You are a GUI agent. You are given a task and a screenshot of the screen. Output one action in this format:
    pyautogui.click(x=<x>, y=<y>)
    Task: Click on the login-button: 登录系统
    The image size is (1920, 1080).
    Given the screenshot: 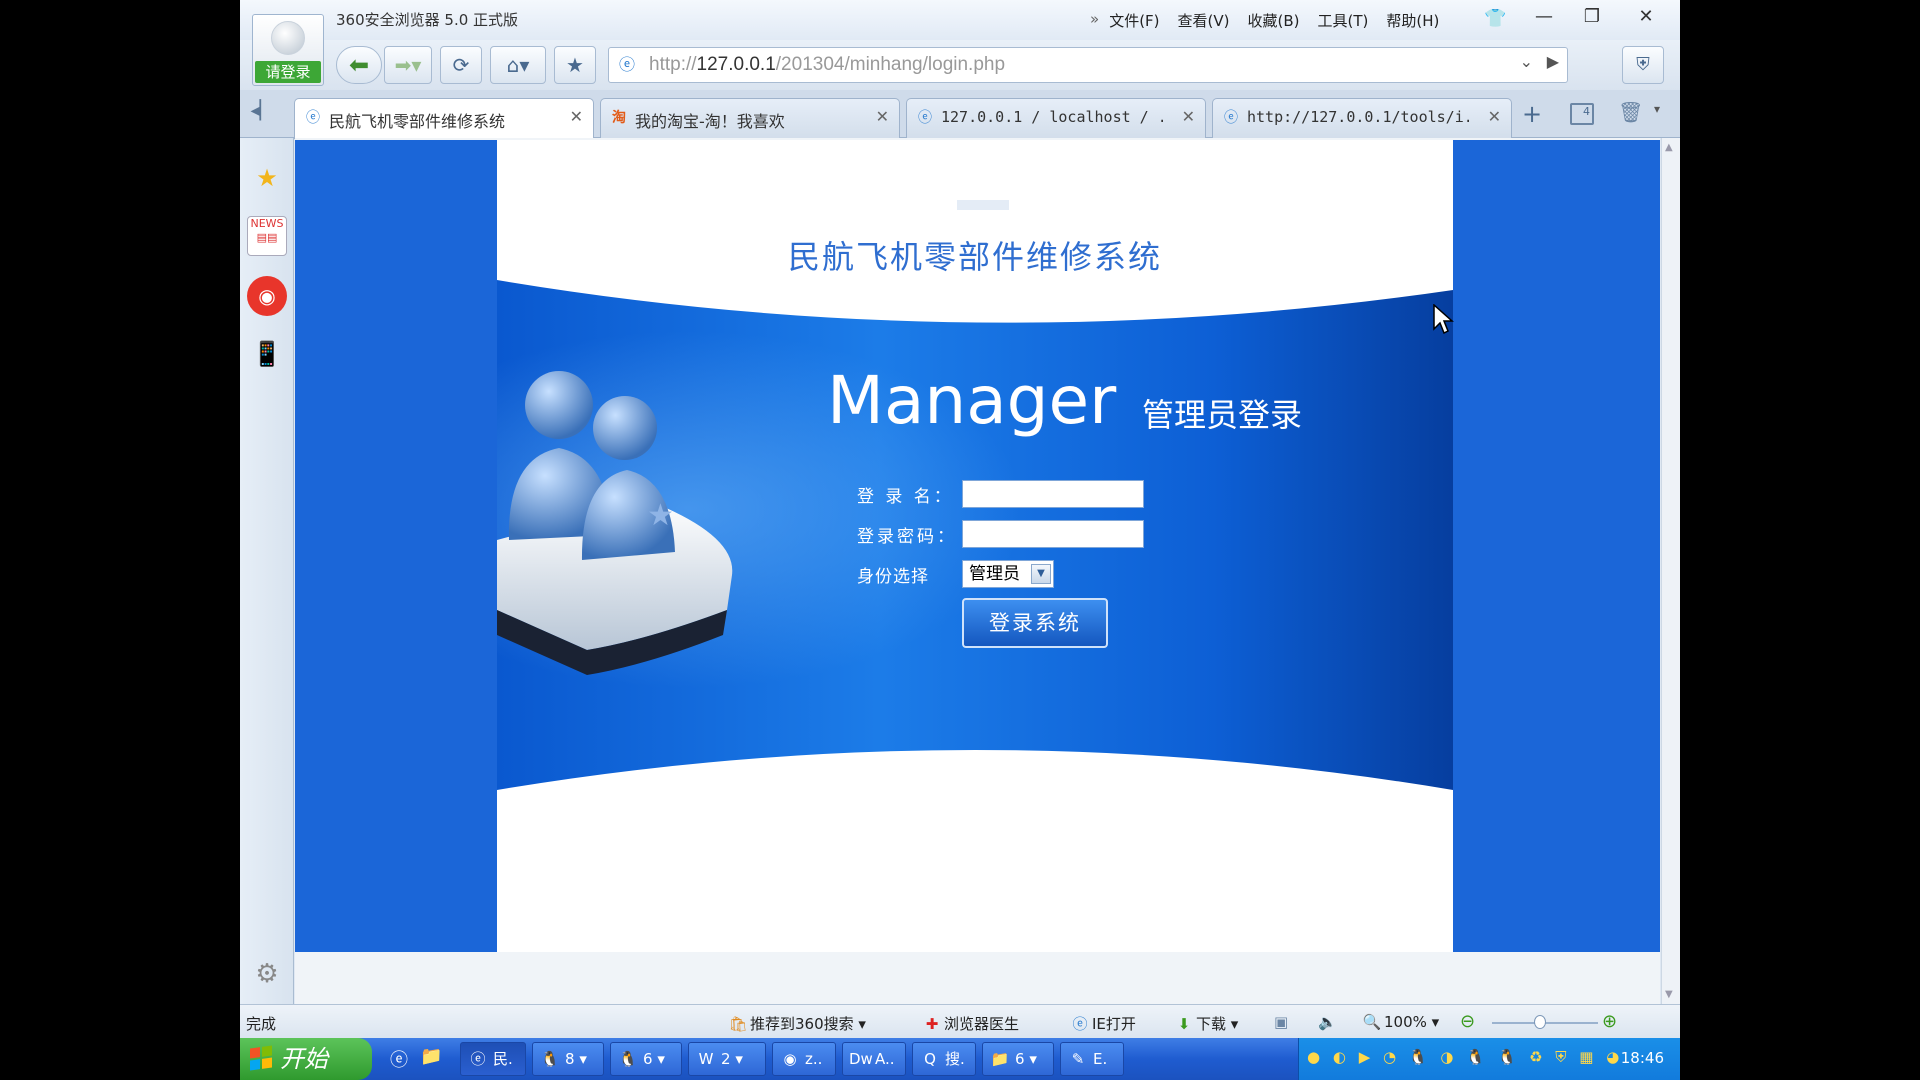 What is the action you would take?
    pyautogui.click(x=1035, y=623)
    